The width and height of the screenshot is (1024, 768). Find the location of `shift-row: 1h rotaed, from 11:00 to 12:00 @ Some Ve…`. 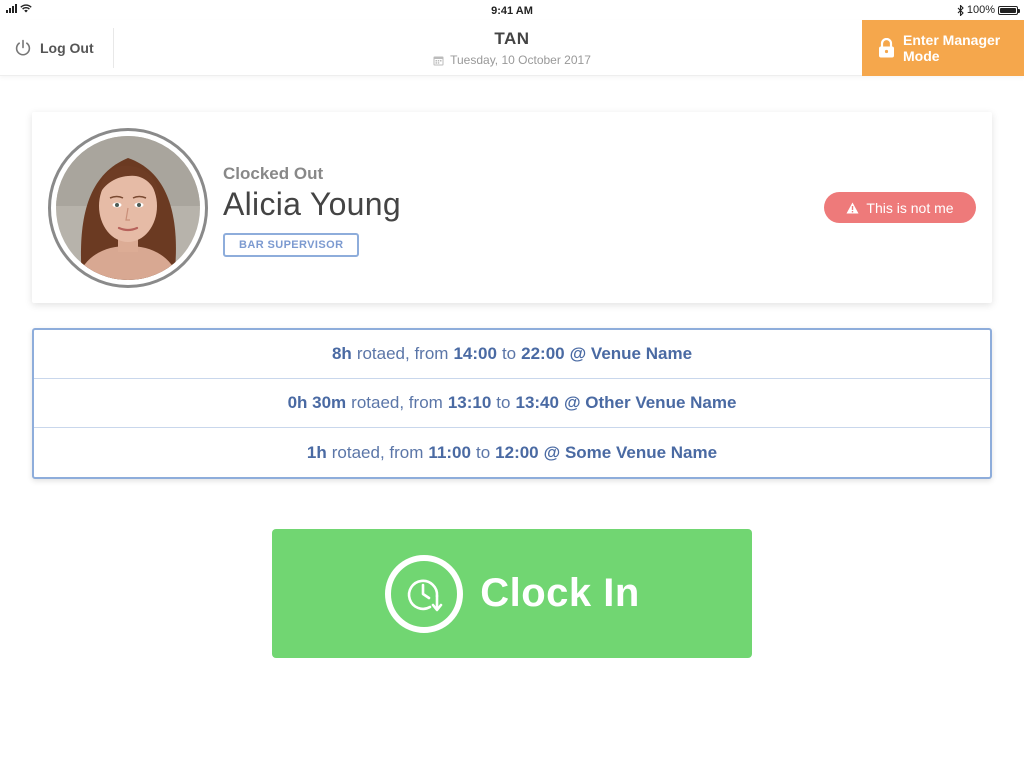

shift-row: 1h rotaed, from 11:00 to 12:00 @ Some Ve… is located at coordinates (512, 452).